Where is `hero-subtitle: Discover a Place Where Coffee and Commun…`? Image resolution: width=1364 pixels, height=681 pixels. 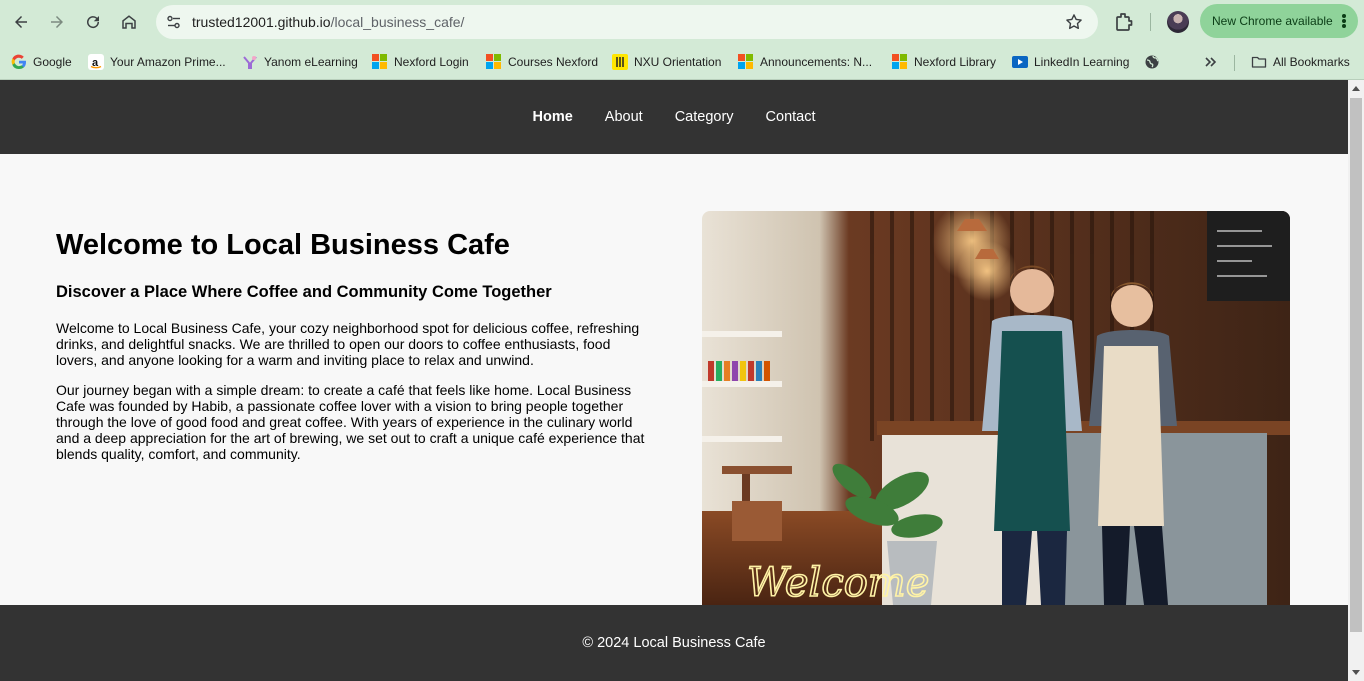 hero-subtitle: Discover a Place Where Coffee and Commun… is located at coordinates (304, 292).